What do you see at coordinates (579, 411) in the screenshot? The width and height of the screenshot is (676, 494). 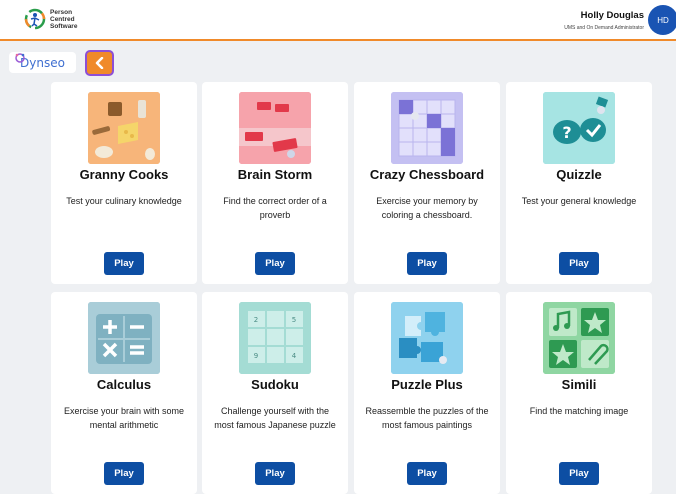 I see `game-description: Find the matching image` at bounding box center [579, 411].